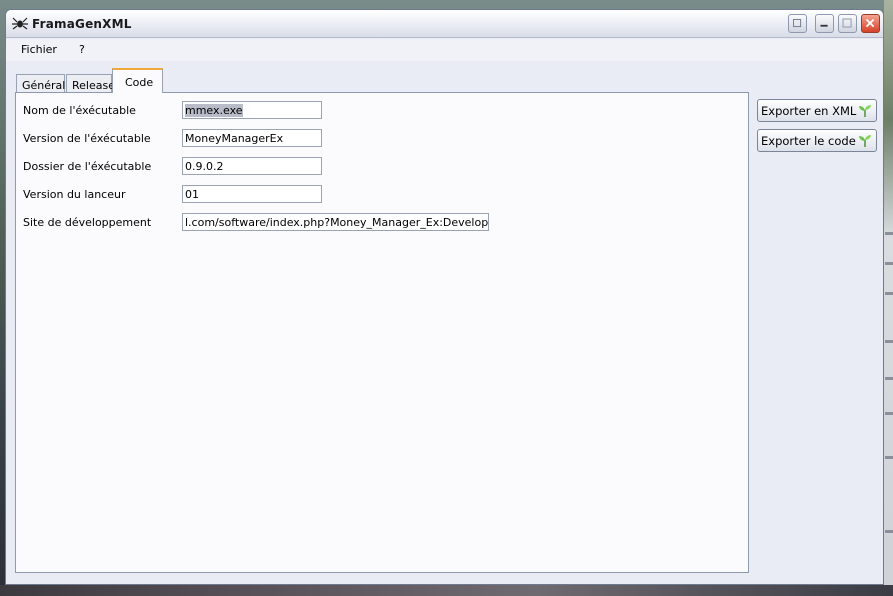 The image size is (893, 596). What do you see at coordinates (87, 166) in the screenshot?
I see `executable-folder-label: Dossier de l'éxécutable` at bounding box center [87, 166].